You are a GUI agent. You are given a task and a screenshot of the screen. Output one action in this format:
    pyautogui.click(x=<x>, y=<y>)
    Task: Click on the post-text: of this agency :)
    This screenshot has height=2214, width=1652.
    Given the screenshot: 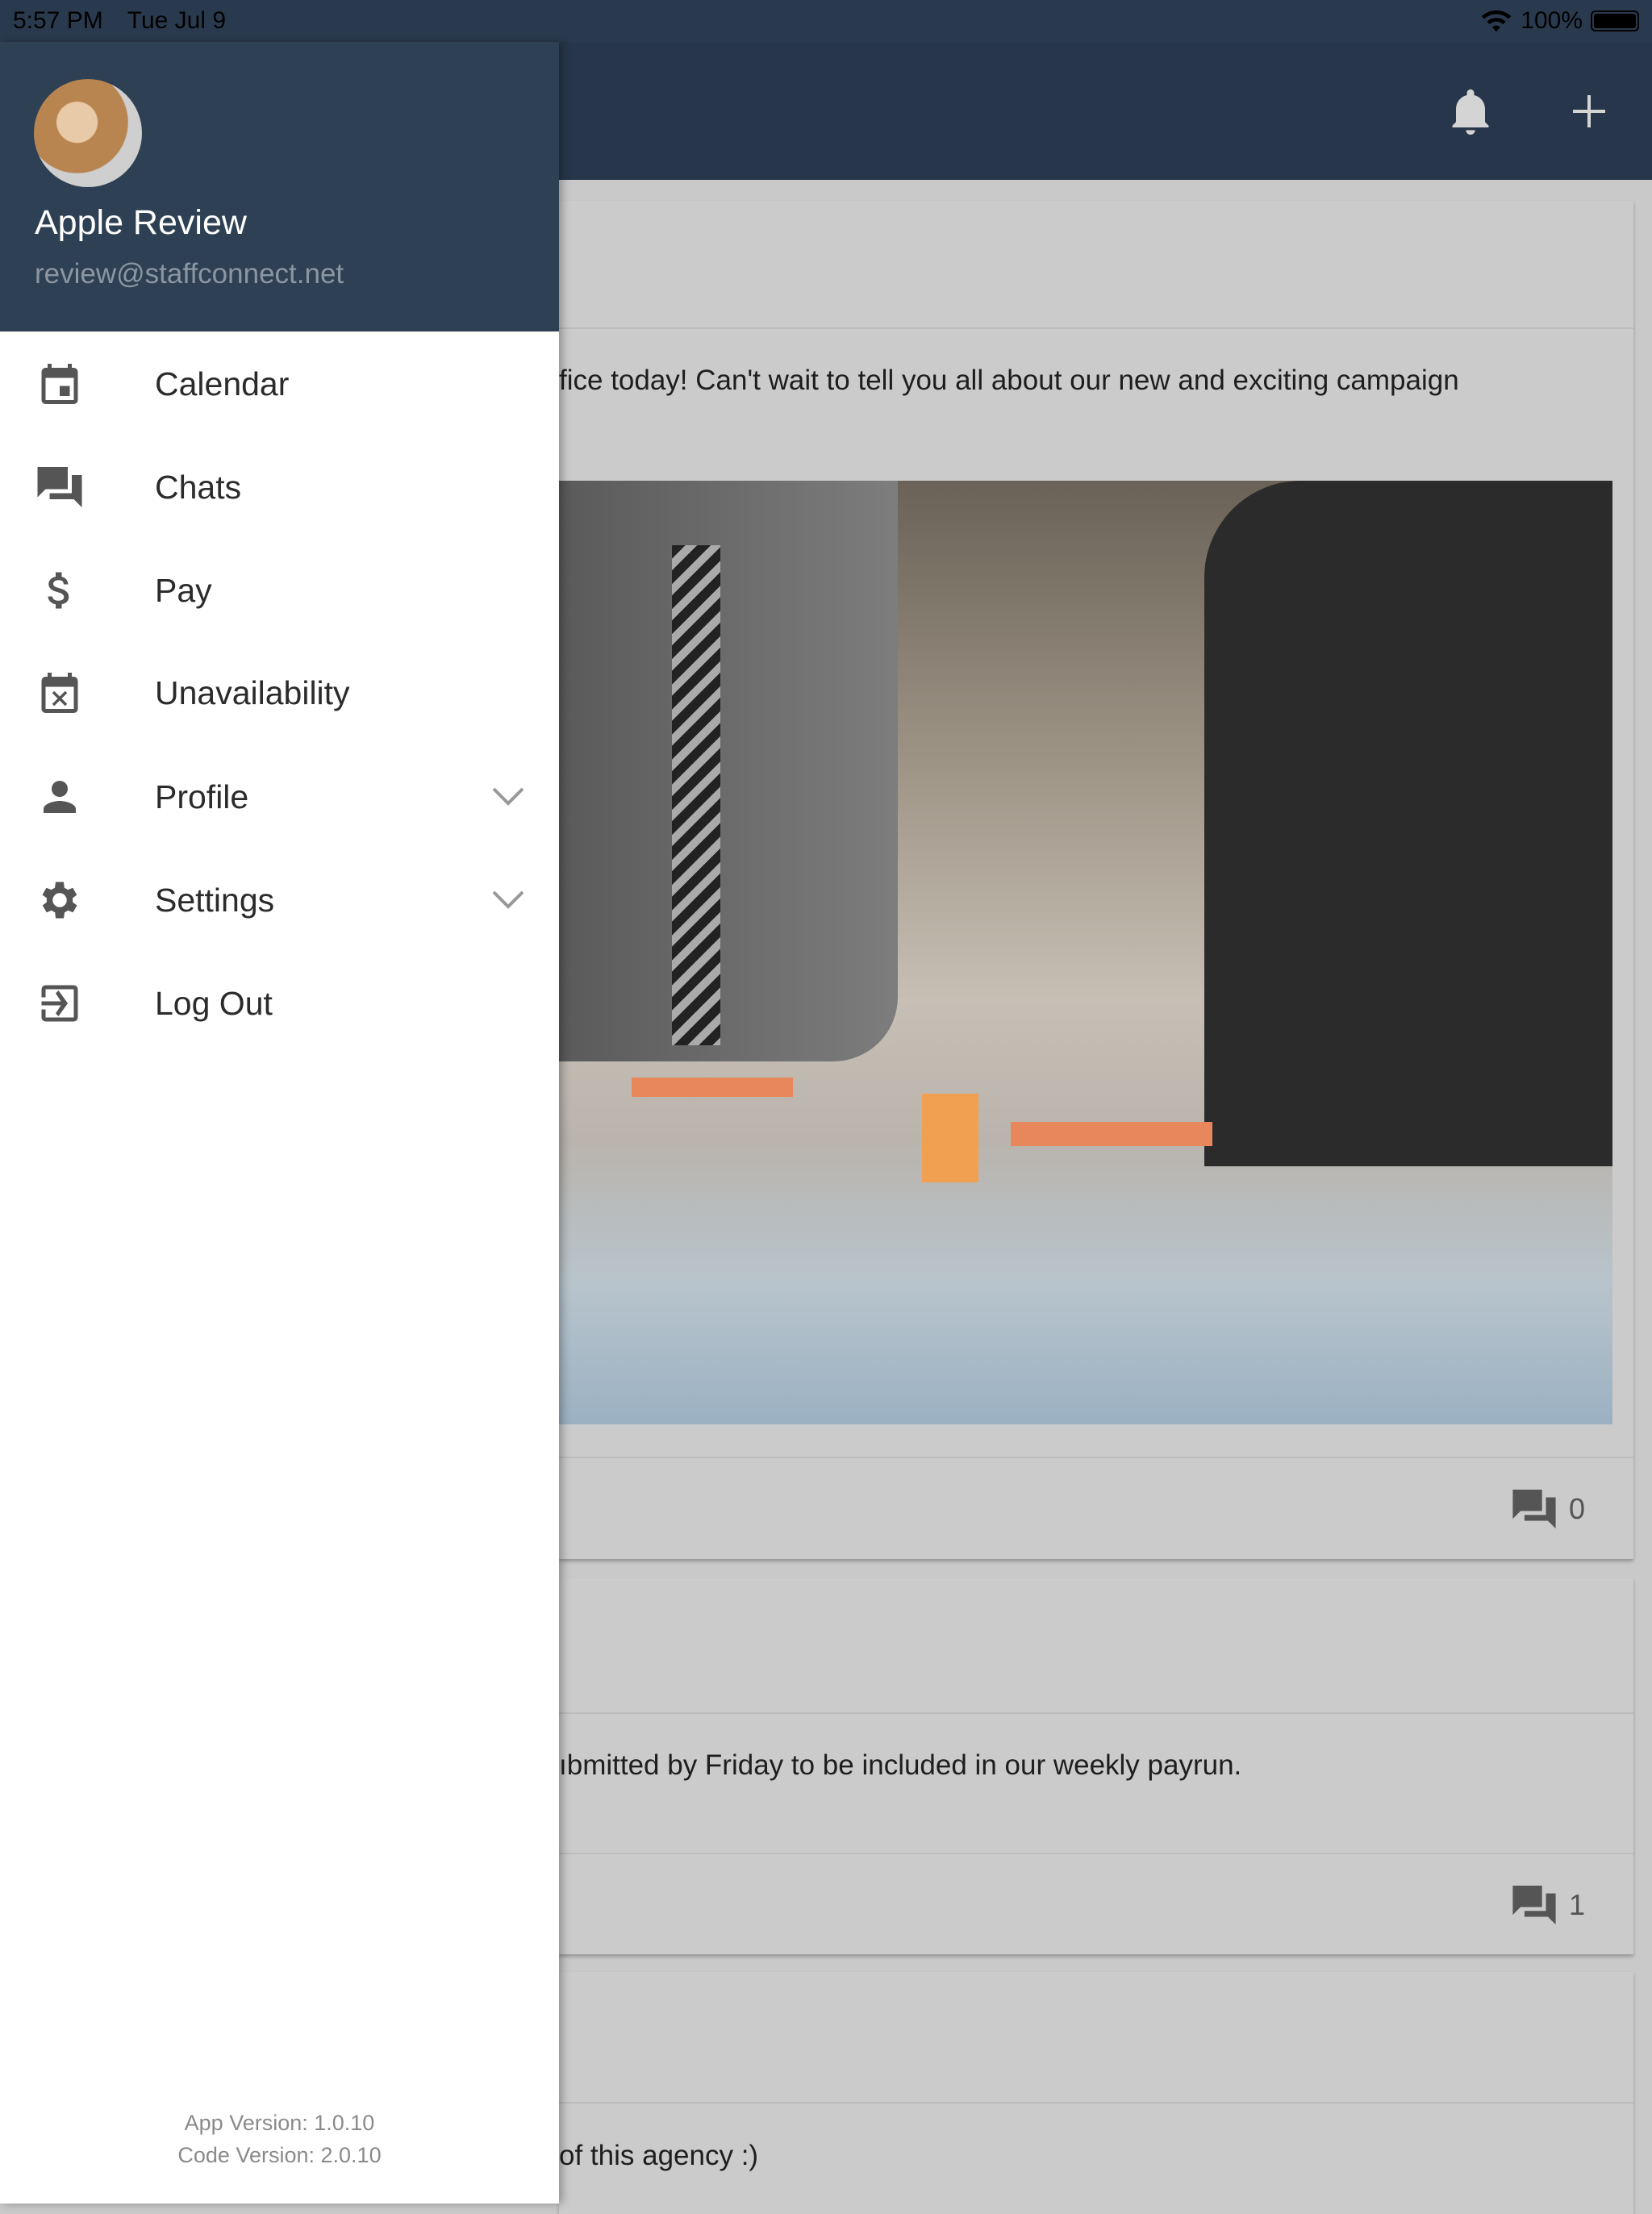 What is the action you would take?
    pyautogui.click(x=659, y=2155)
    